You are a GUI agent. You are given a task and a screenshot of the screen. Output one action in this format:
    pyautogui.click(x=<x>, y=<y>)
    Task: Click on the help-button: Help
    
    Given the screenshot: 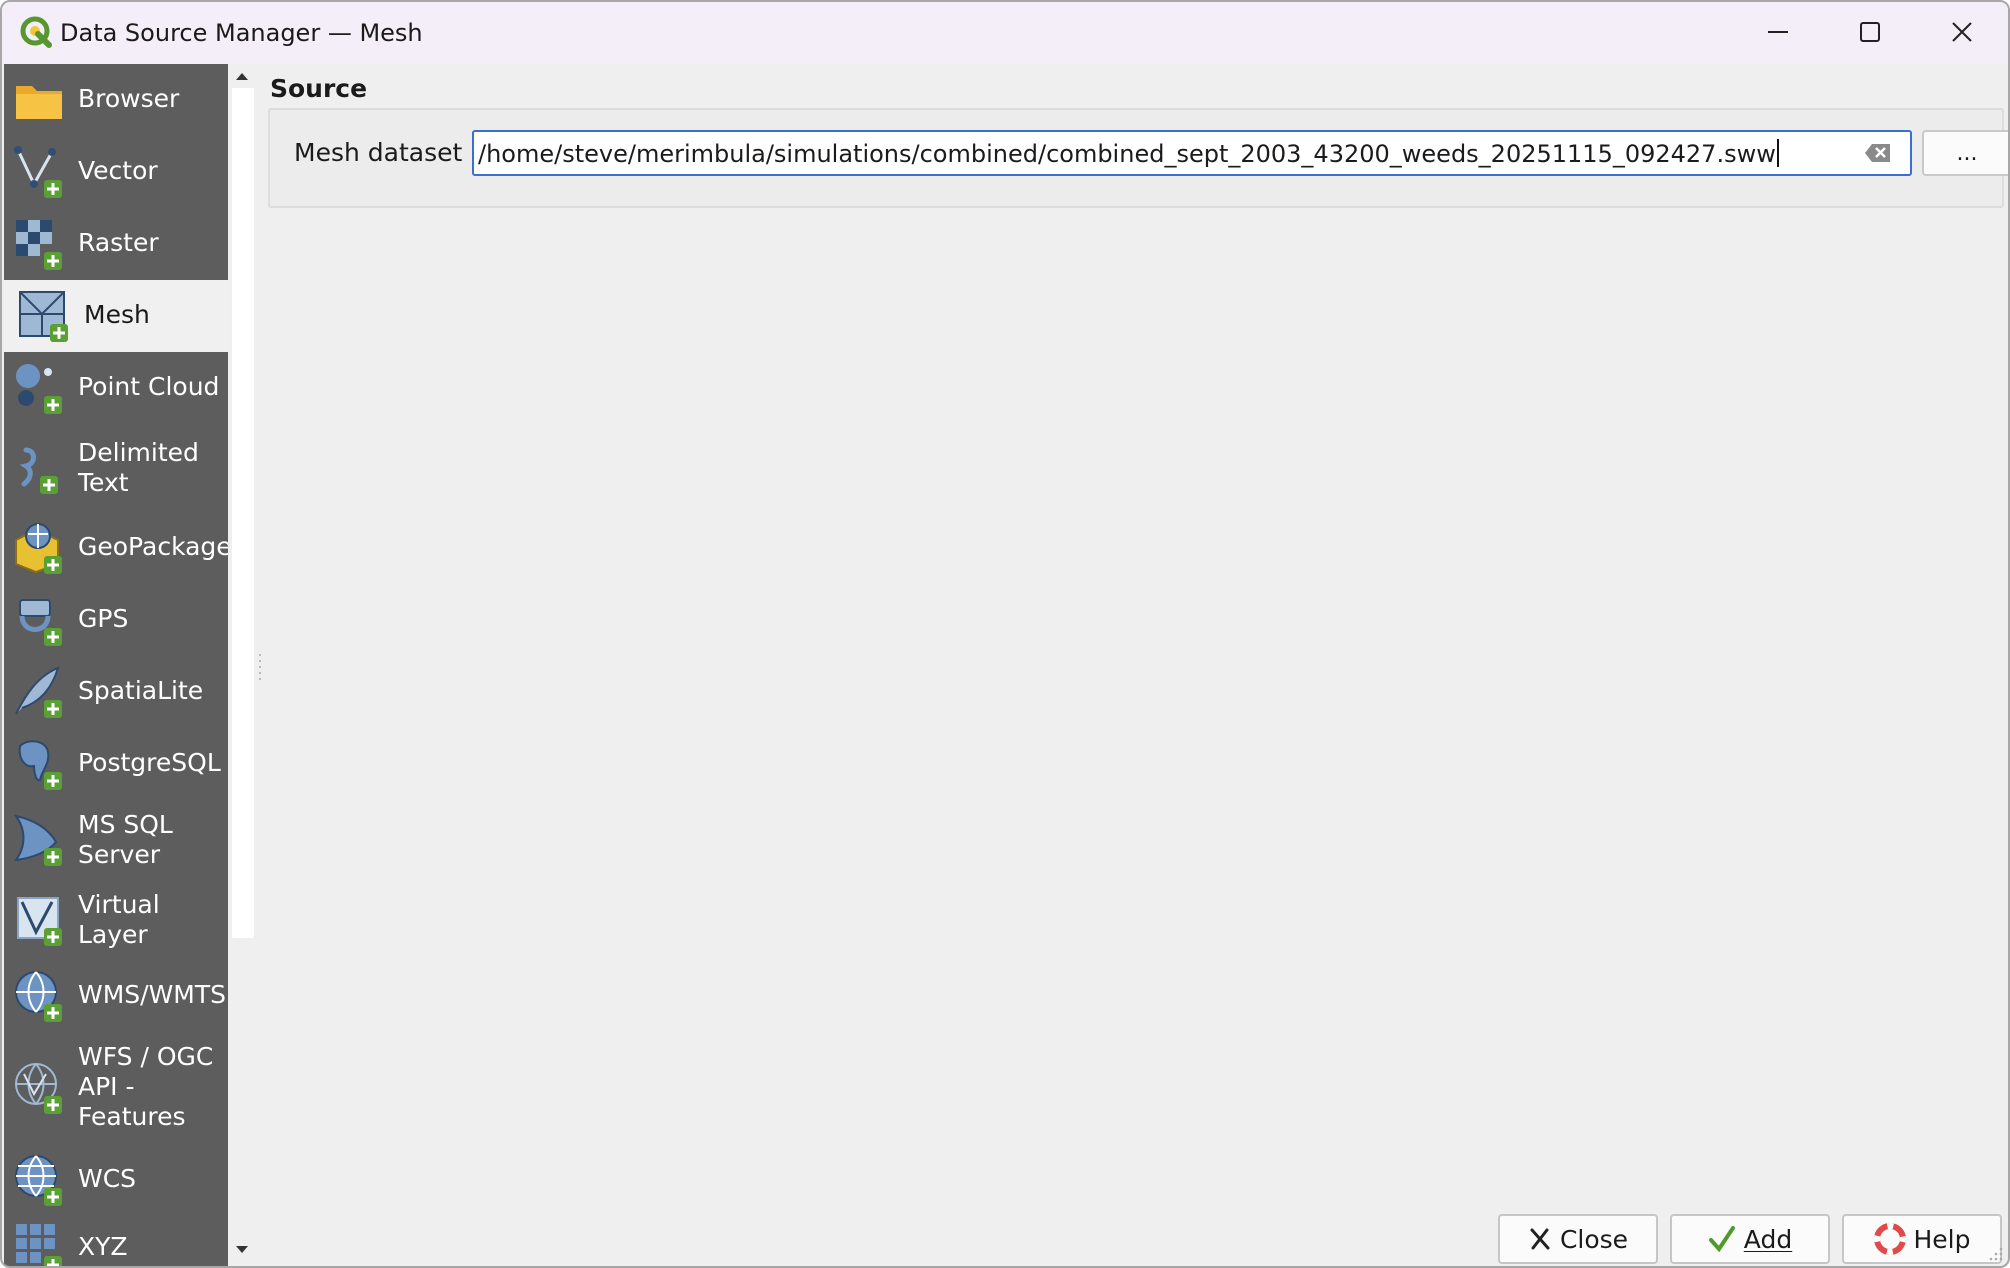 What is the action you would take?
    pyautogui.click(x=1922, y=1239)
    